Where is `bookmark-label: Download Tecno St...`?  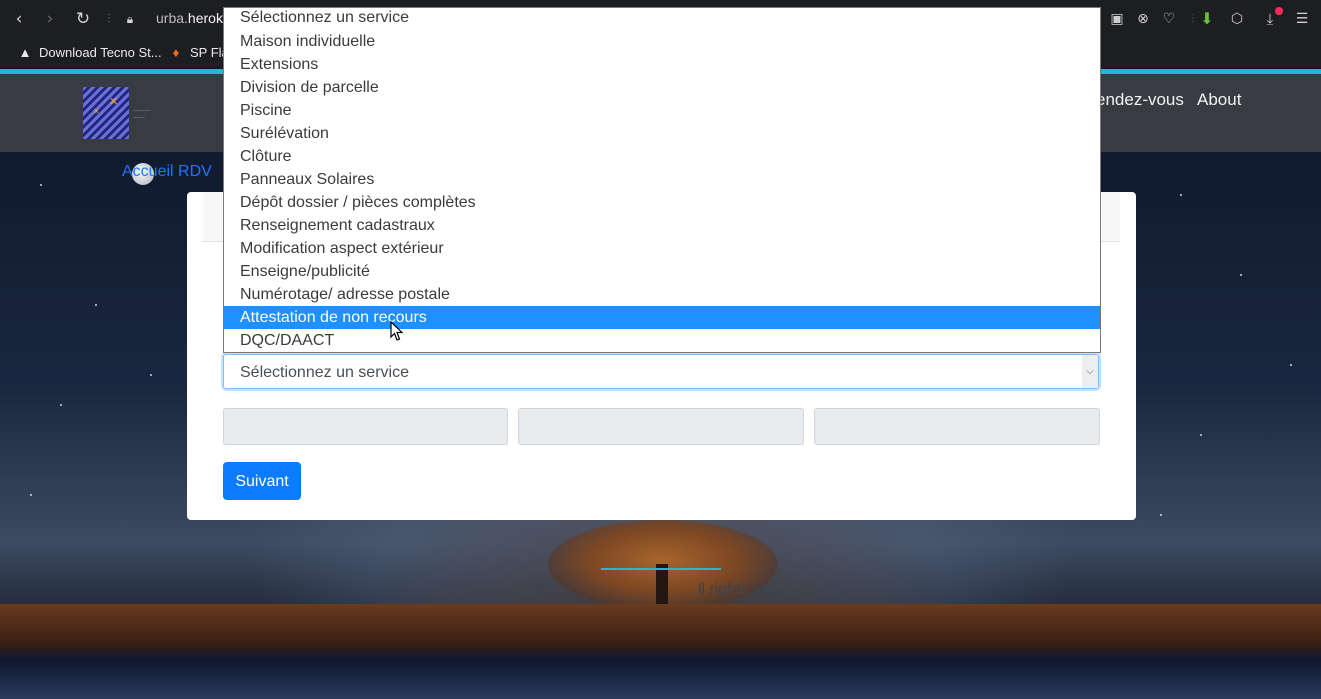 bookmark-label: Download Tecno St... is located at coordinates (100, 52).